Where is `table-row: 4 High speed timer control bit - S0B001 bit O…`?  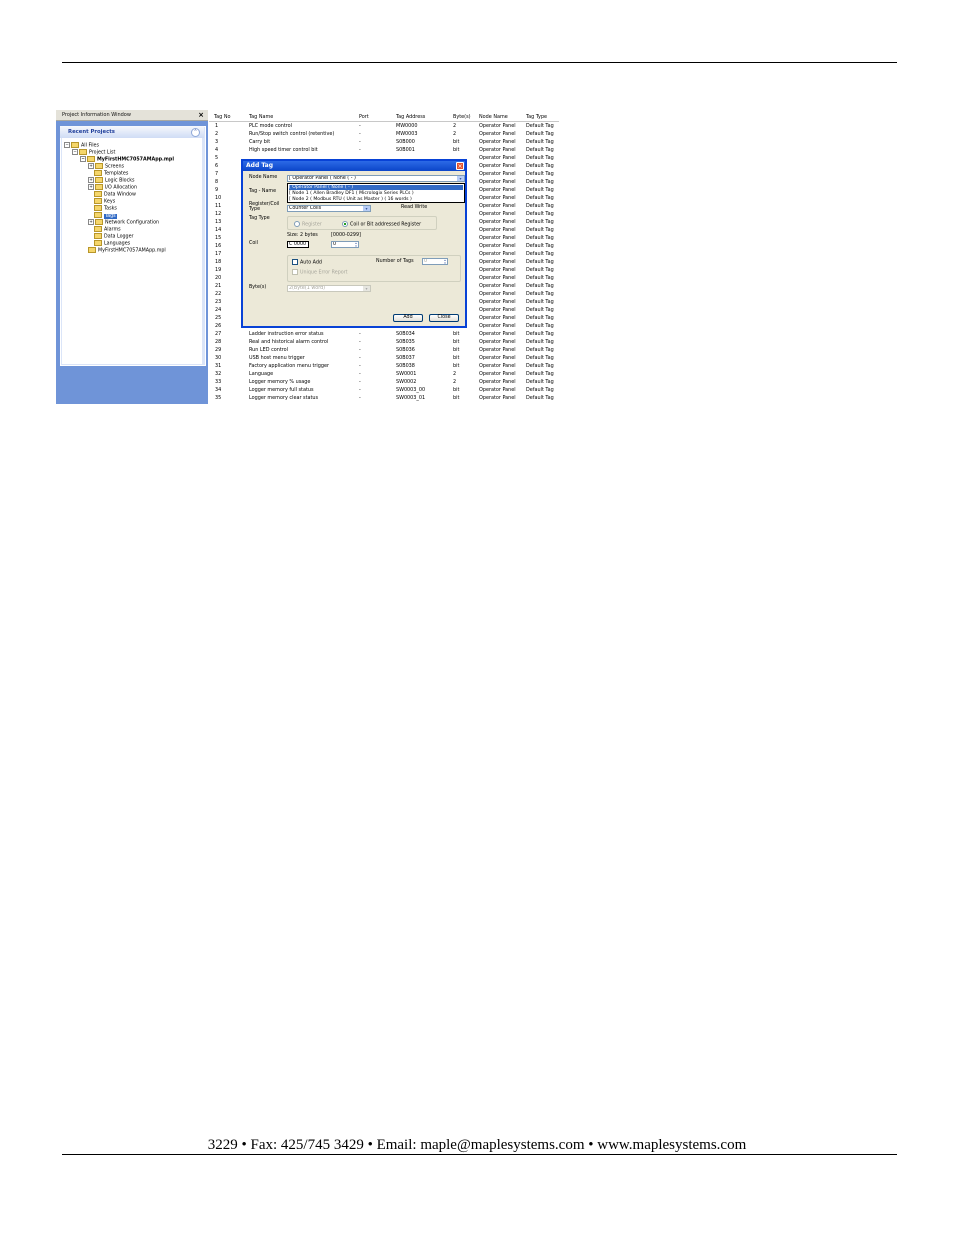
table-row: 4 High speed timer control bit - S0B001 bit O… is located at coordinates (384, 150).